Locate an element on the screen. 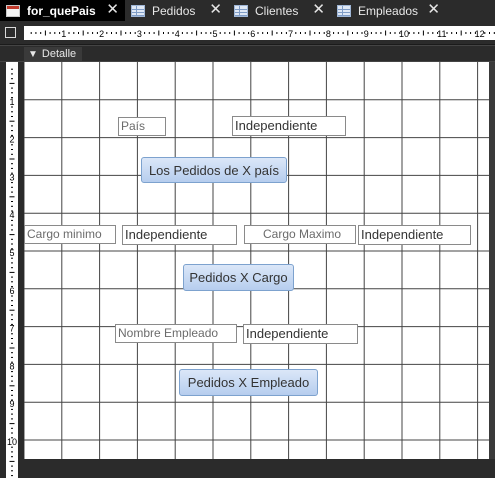  pedidos-x-empleado-button: Pedidos X Empleado is located at coordinates (248, 382).